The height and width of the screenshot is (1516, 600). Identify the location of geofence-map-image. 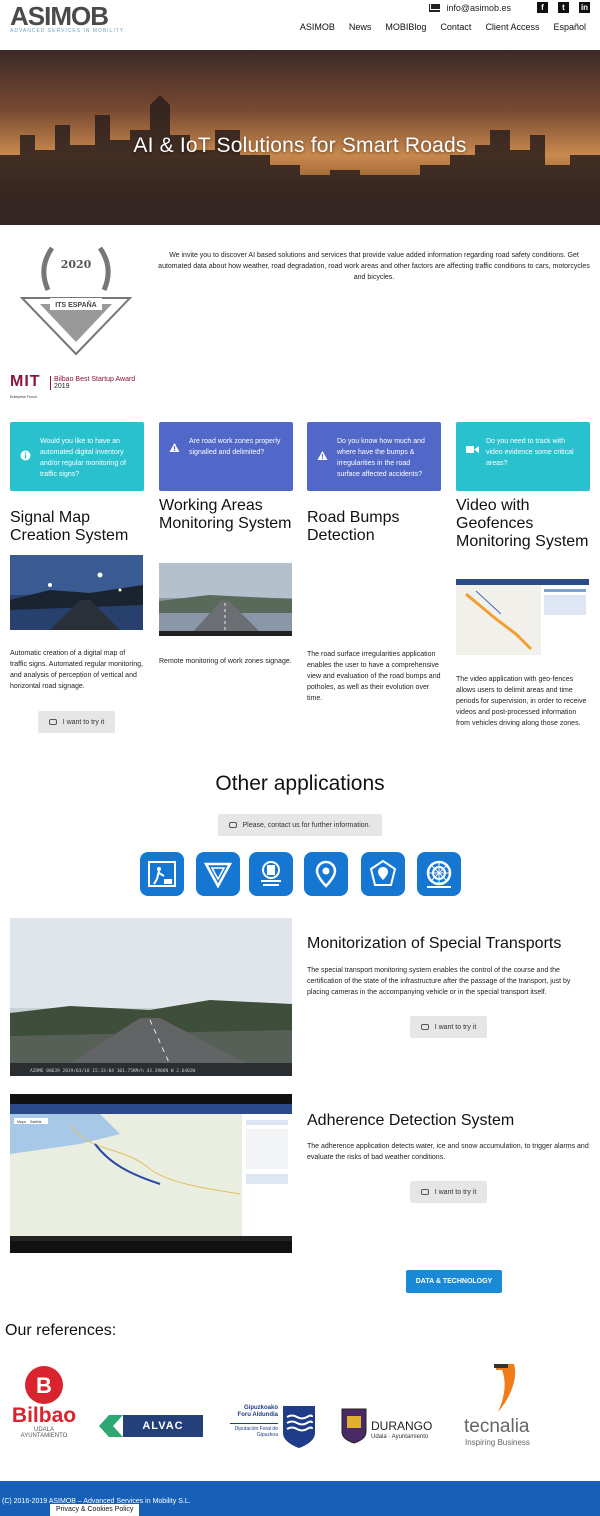
(522, 617).